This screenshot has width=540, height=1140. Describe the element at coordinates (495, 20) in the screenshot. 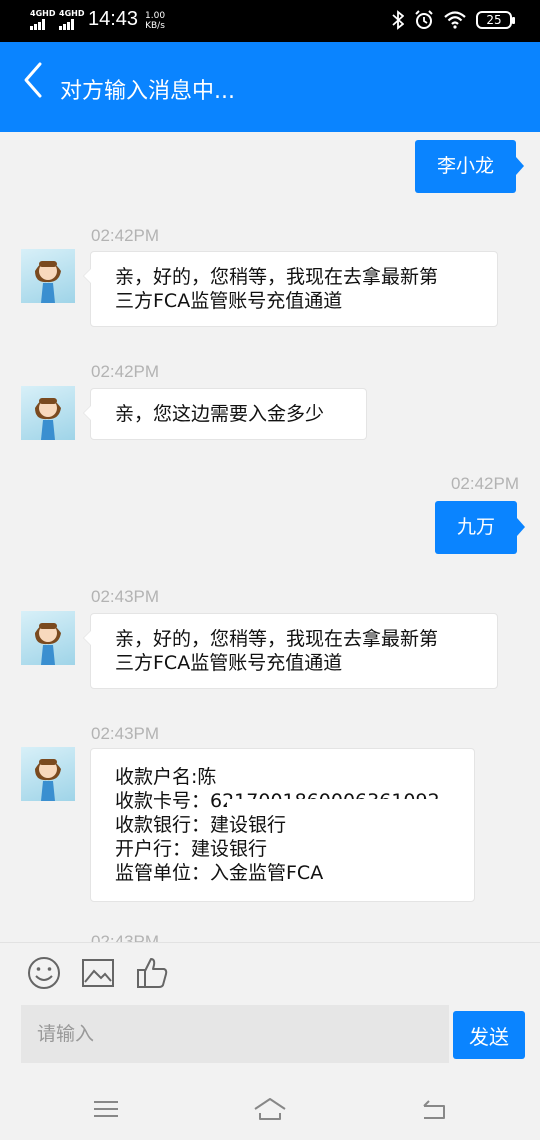

I see `battery-icon: 25` at that location.